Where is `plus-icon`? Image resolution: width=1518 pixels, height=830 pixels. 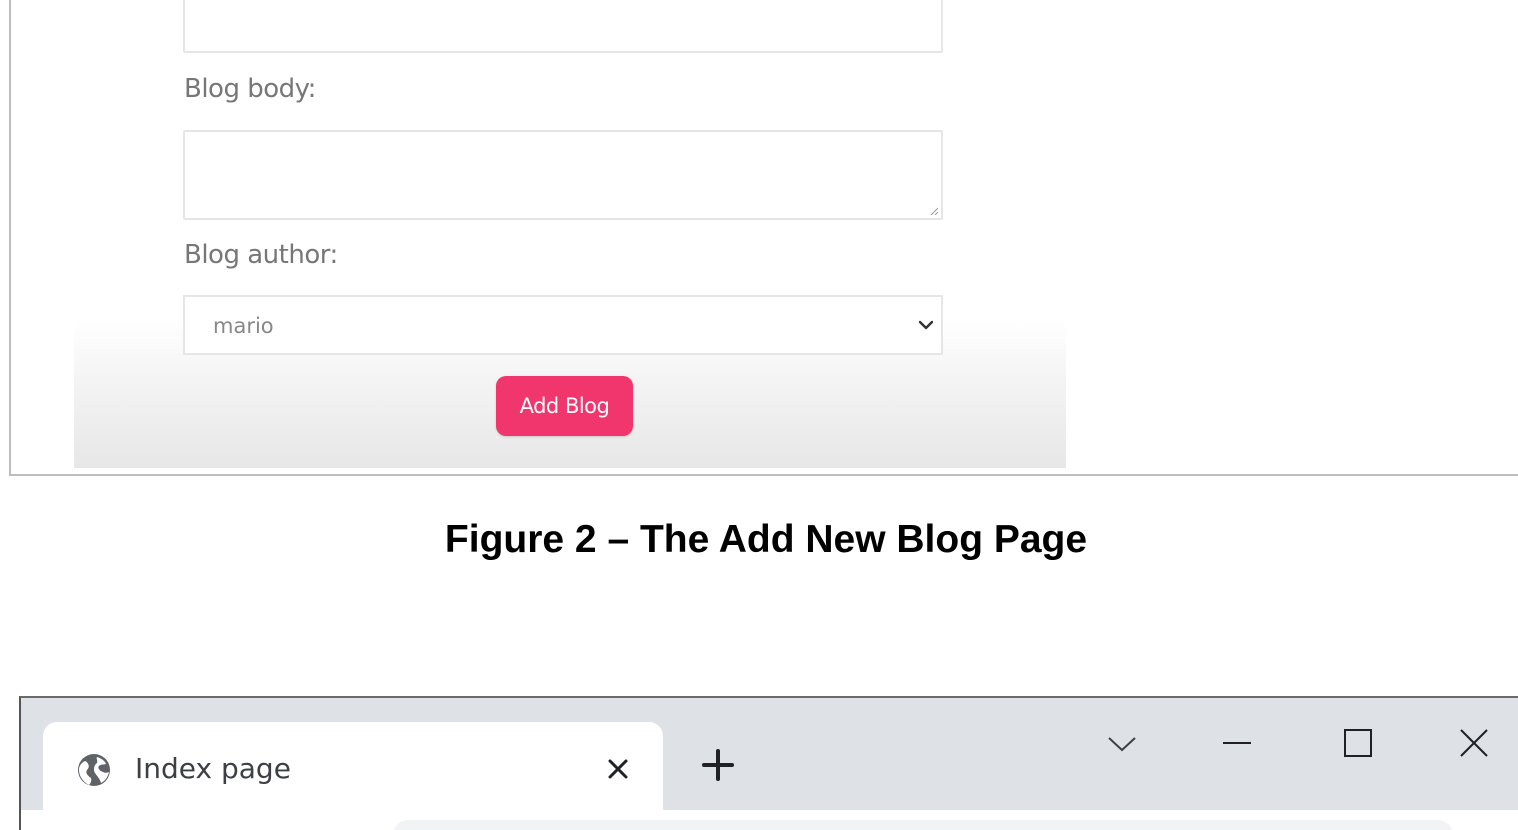
plus-icon is located at coordinates (718, 765).